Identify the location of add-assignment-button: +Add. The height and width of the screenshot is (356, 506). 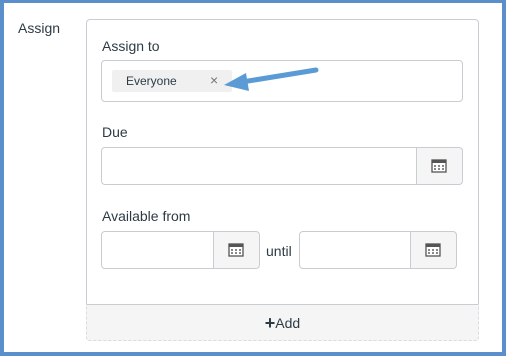
(282, 322).